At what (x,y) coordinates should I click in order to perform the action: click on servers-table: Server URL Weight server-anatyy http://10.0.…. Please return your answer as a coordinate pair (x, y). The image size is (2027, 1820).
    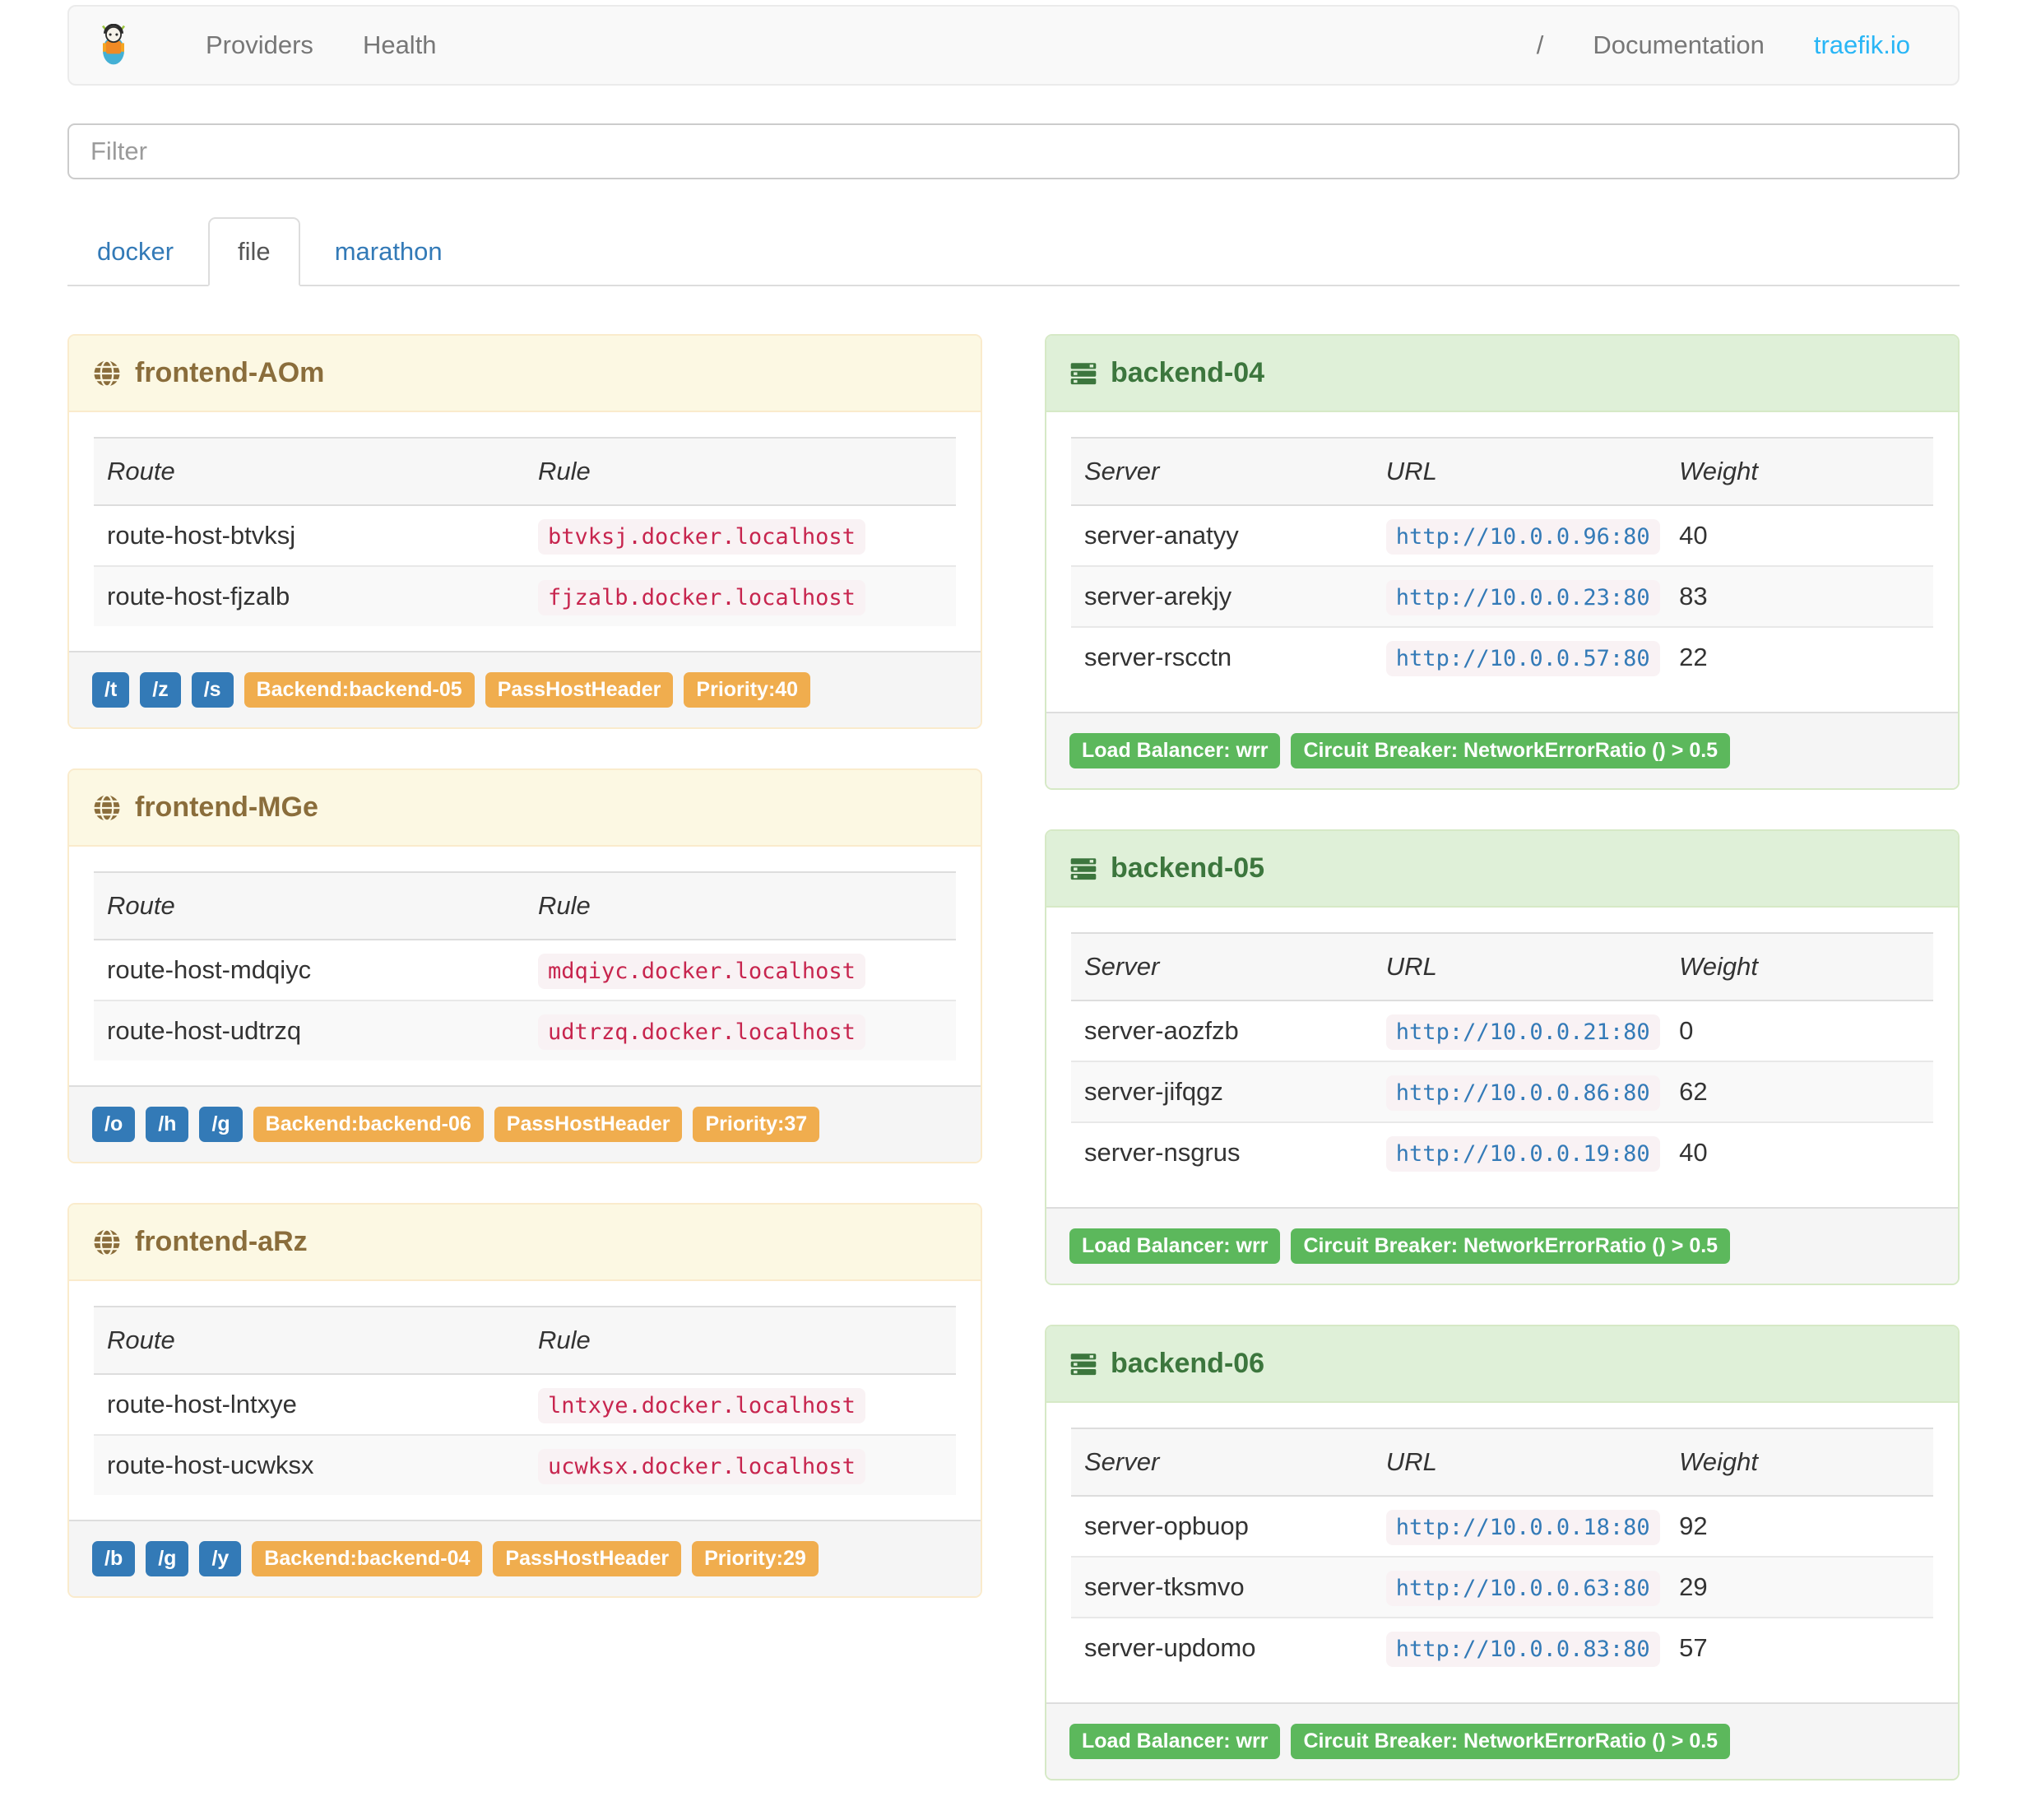
    Looking at the image, I should click on (1502, 562).